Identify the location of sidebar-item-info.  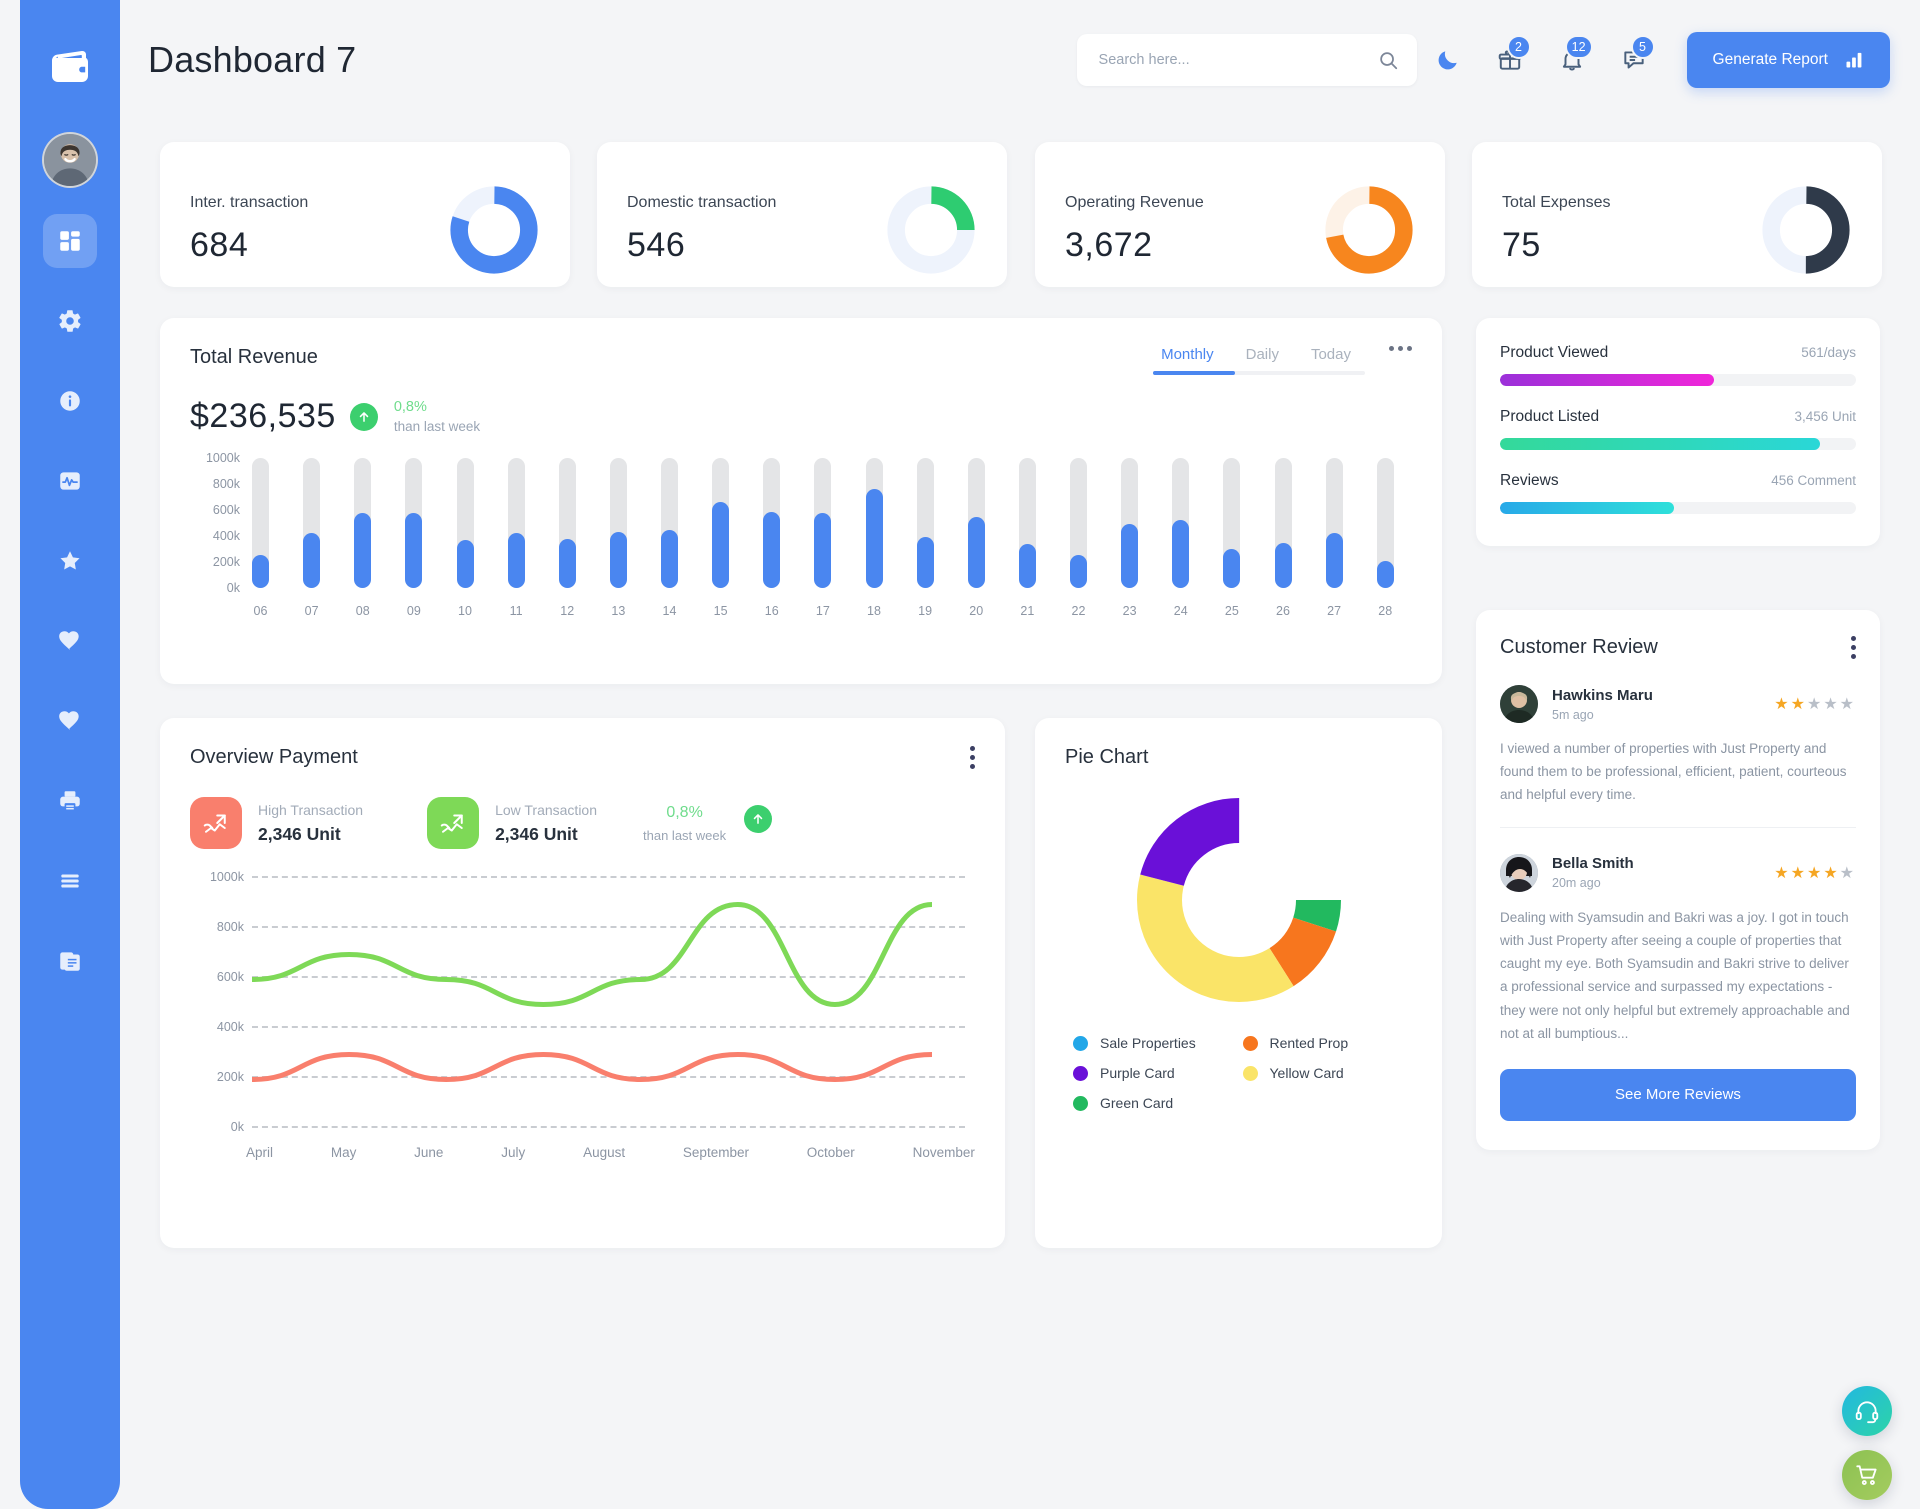
(70, 401).